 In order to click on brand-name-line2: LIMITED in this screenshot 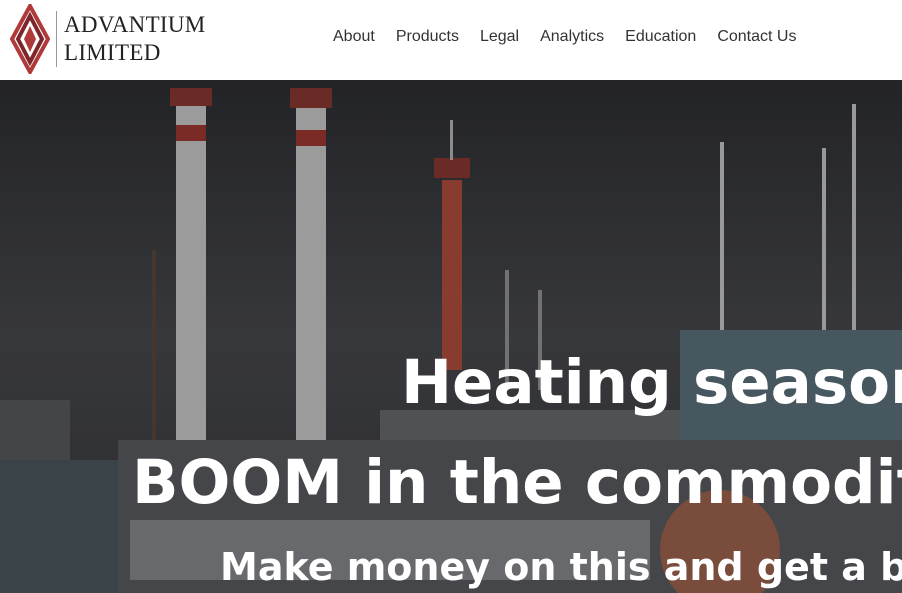, I will do `click(112, 52)`.